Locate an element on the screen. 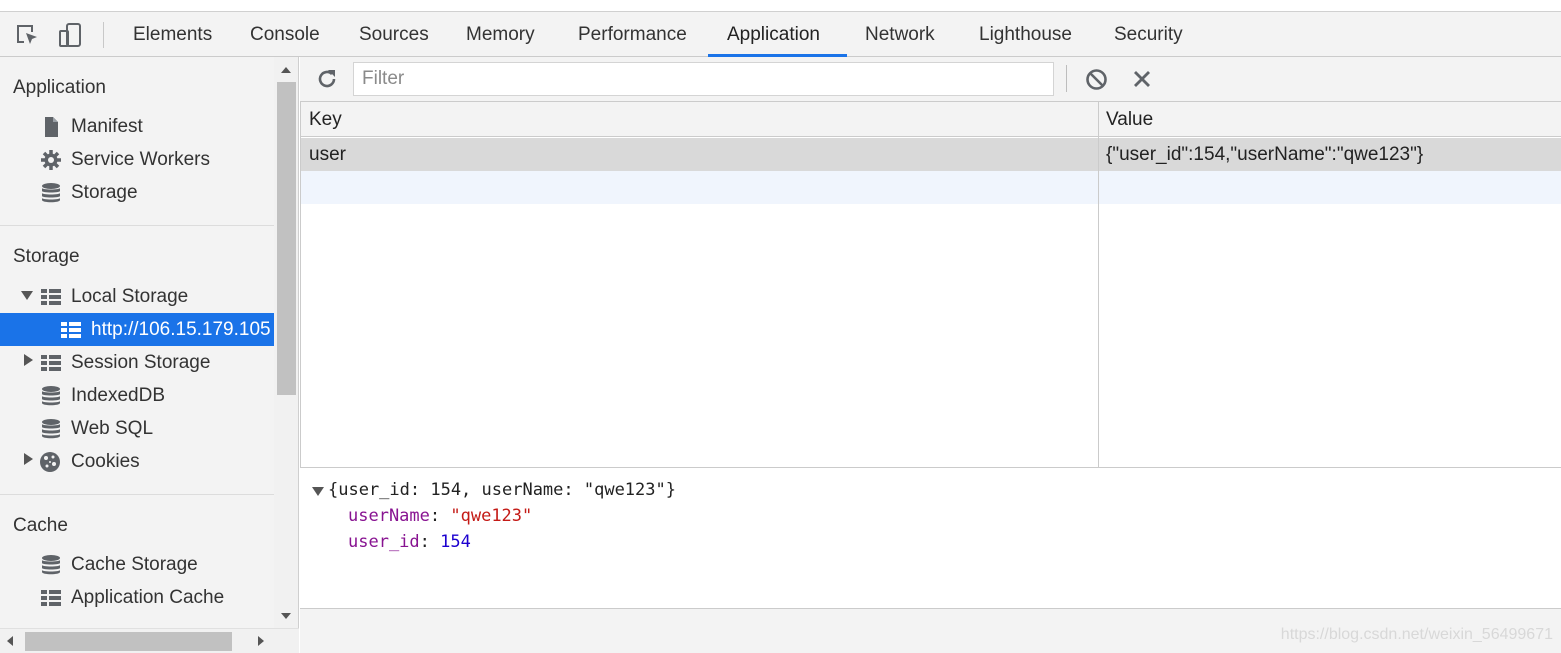 The height and width of the screenshot is (653, 1561). scroll-right-arrow-icon is located at coordinates (261, 641).